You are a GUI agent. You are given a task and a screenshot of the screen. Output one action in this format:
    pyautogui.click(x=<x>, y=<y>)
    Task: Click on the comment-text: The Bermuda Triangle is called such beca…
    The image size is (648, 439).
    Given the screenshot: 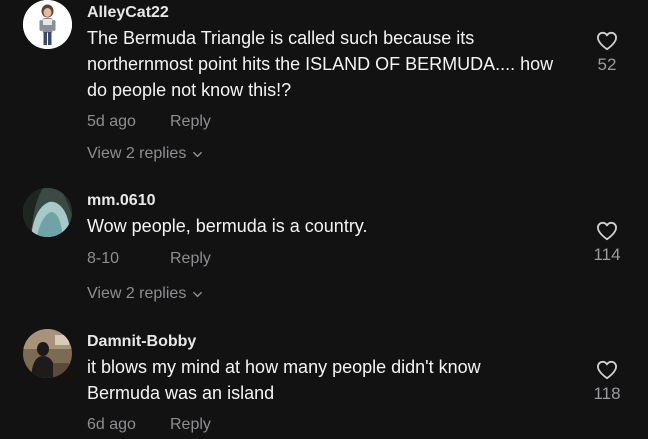 What is the action you would take?
    pyautogui.click(x=320, y=64)
    